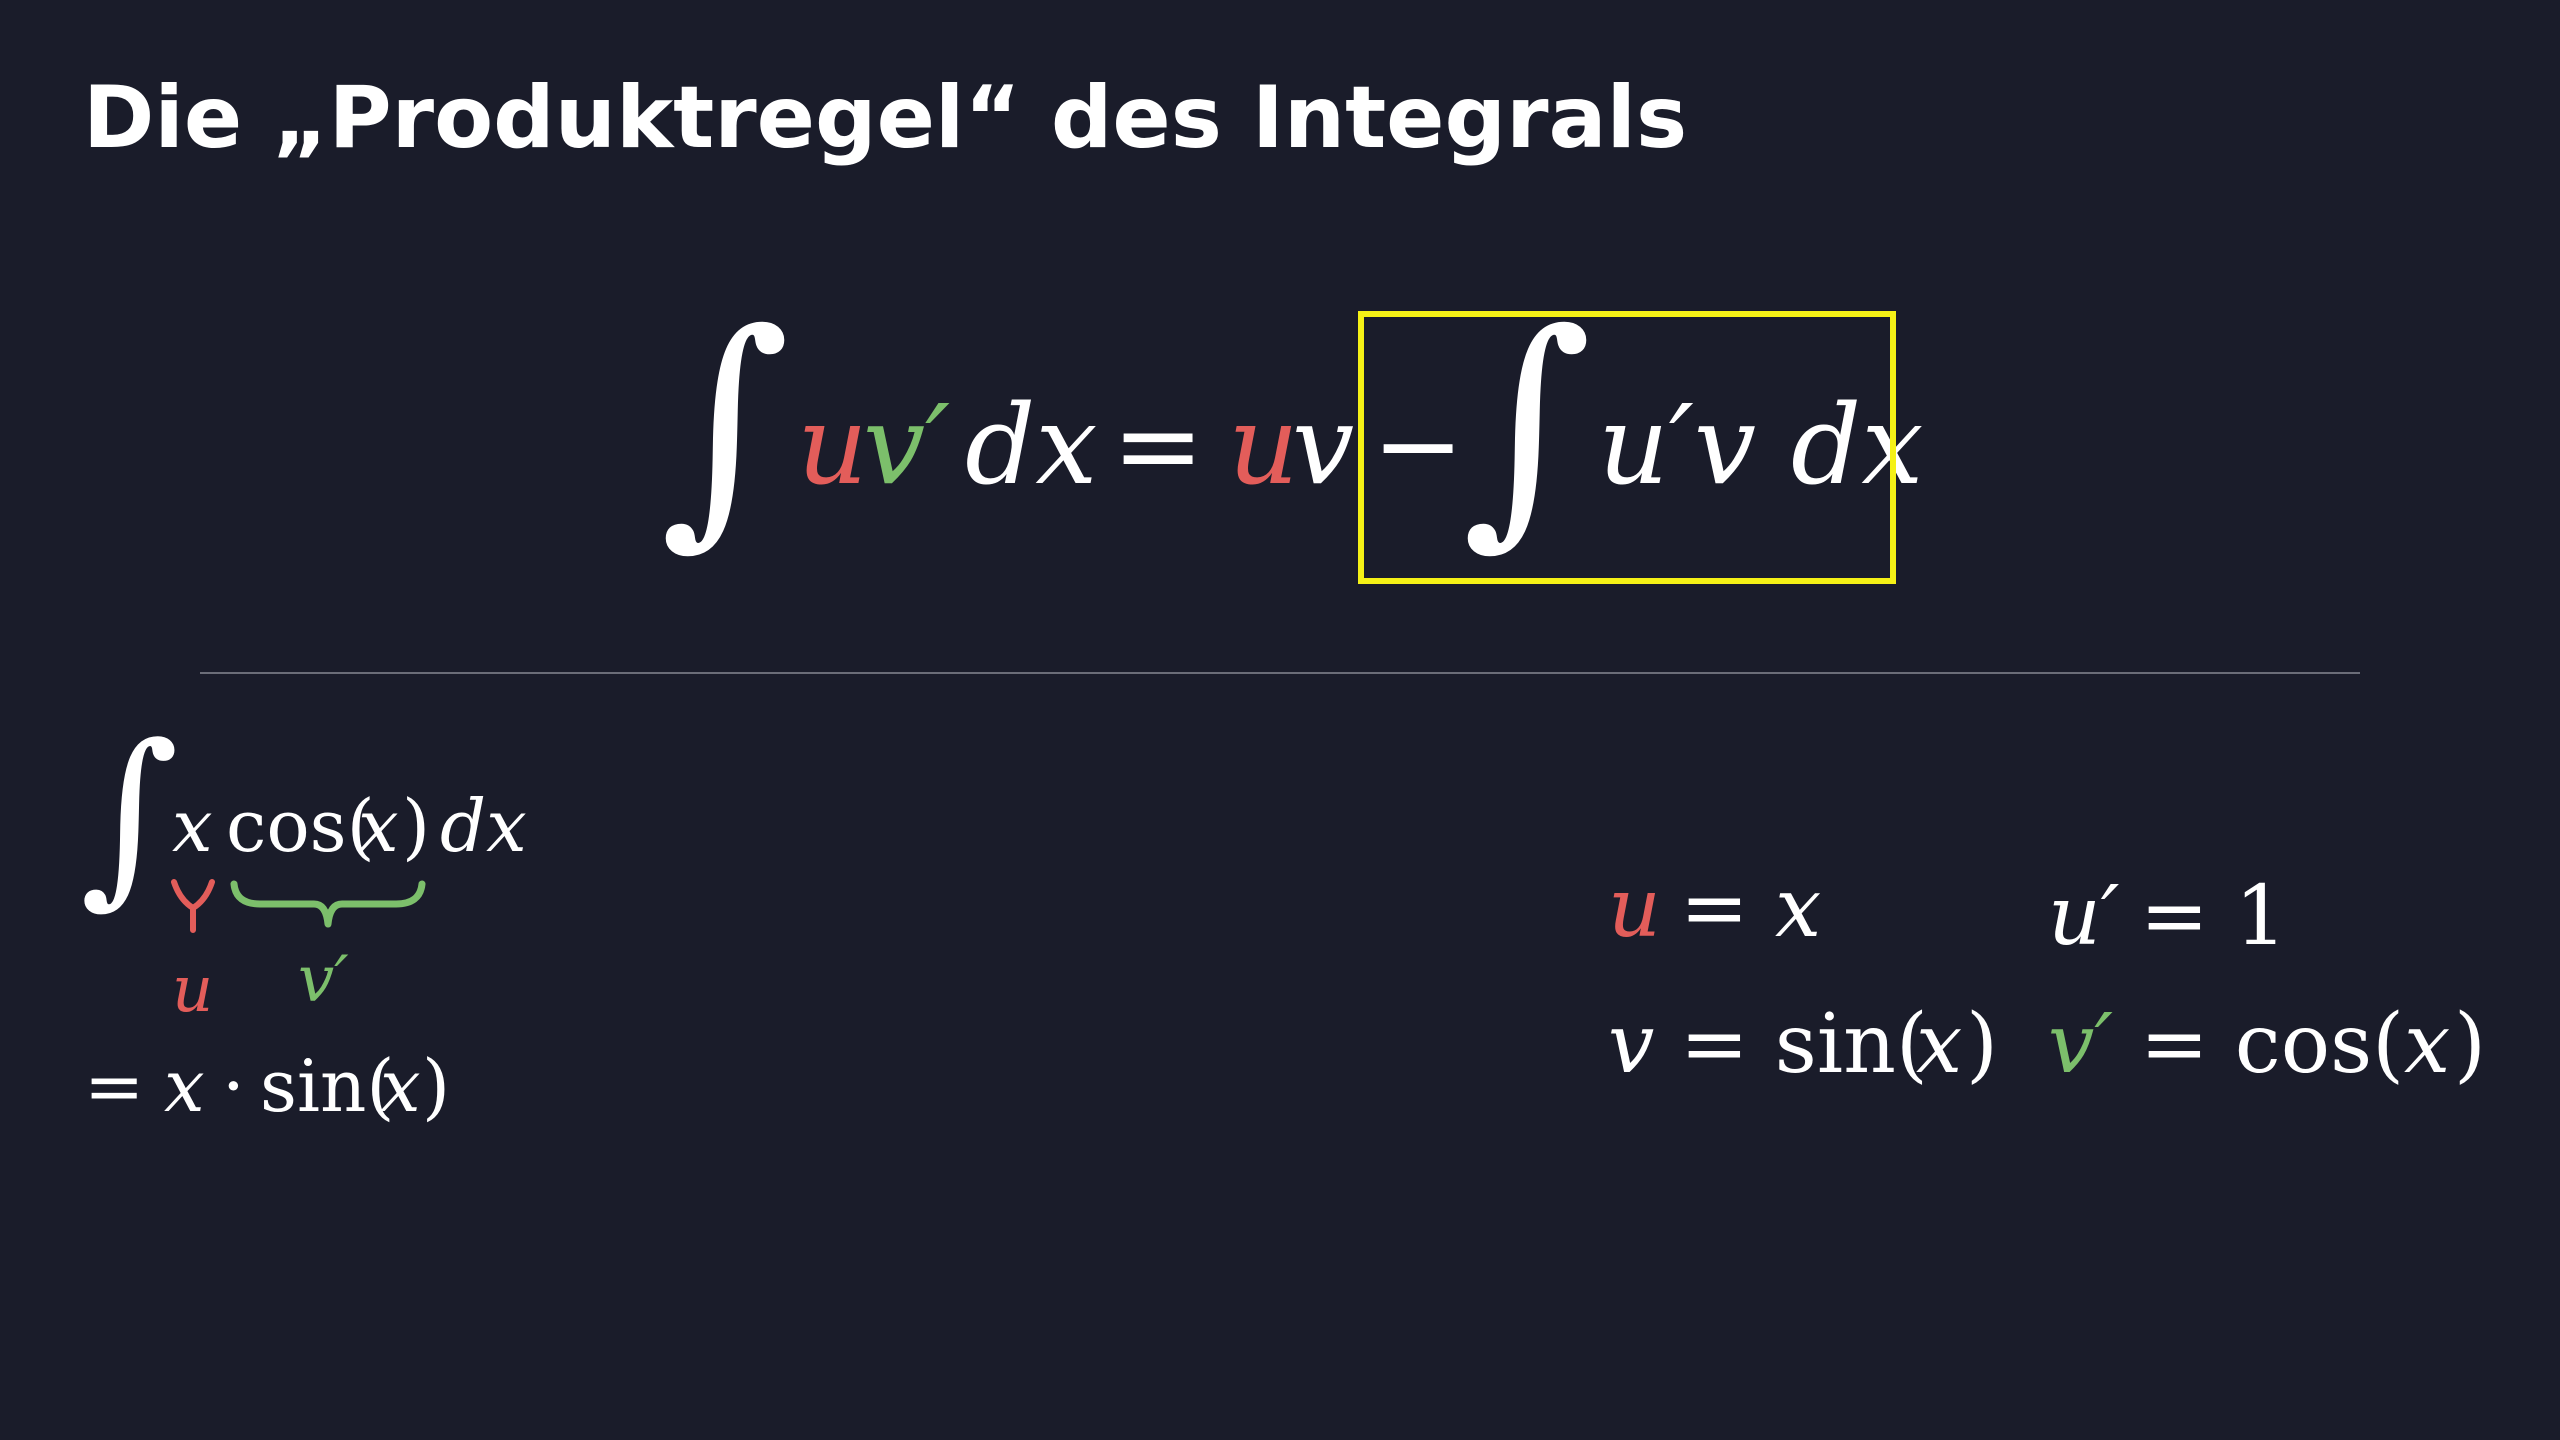 The width and height of the screenshot is (2560, 1440). Describe the element at coordinates (885, 118) in the screenshot. I see `slide-title: Die „Produktregel“ des Integrals` at that location.